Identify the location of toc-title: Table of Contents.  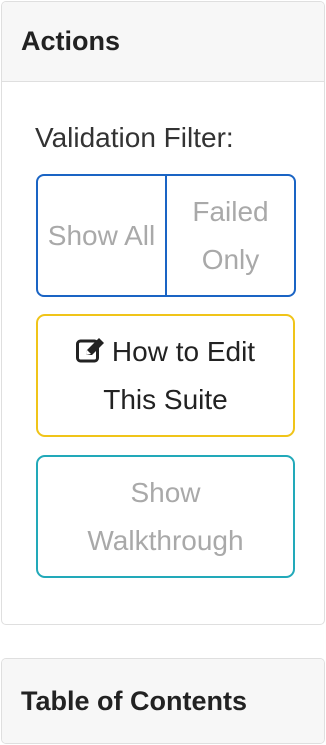
(134, 700).